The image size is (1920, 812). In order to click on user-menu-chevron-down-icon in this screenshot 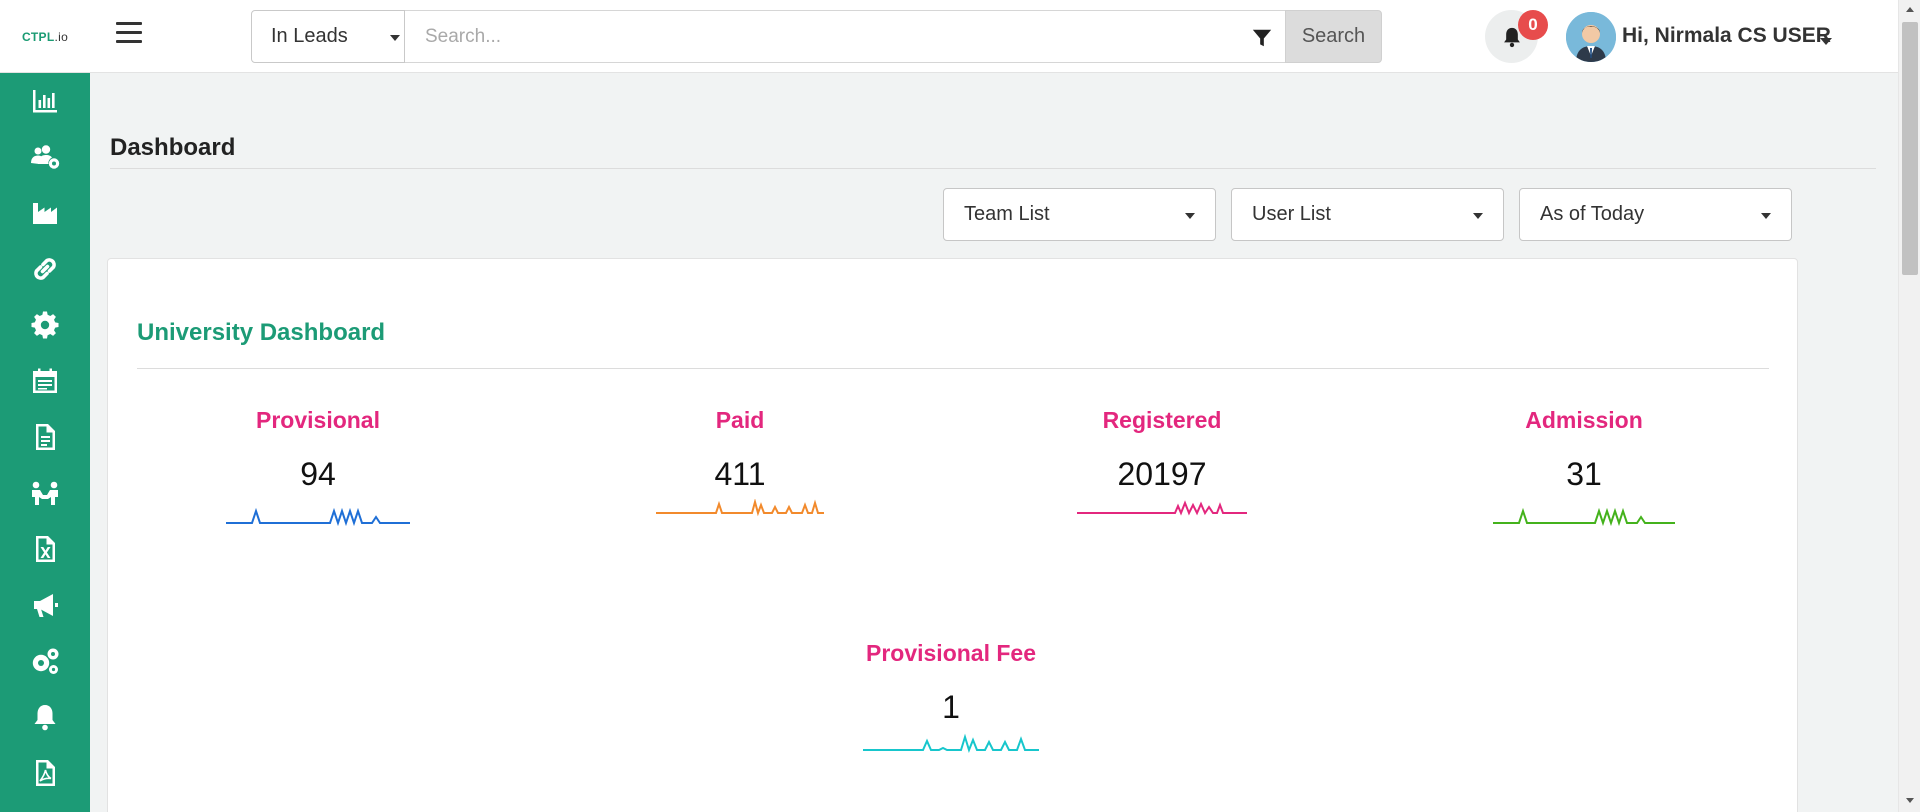, I will do `click(1826, 41)`.